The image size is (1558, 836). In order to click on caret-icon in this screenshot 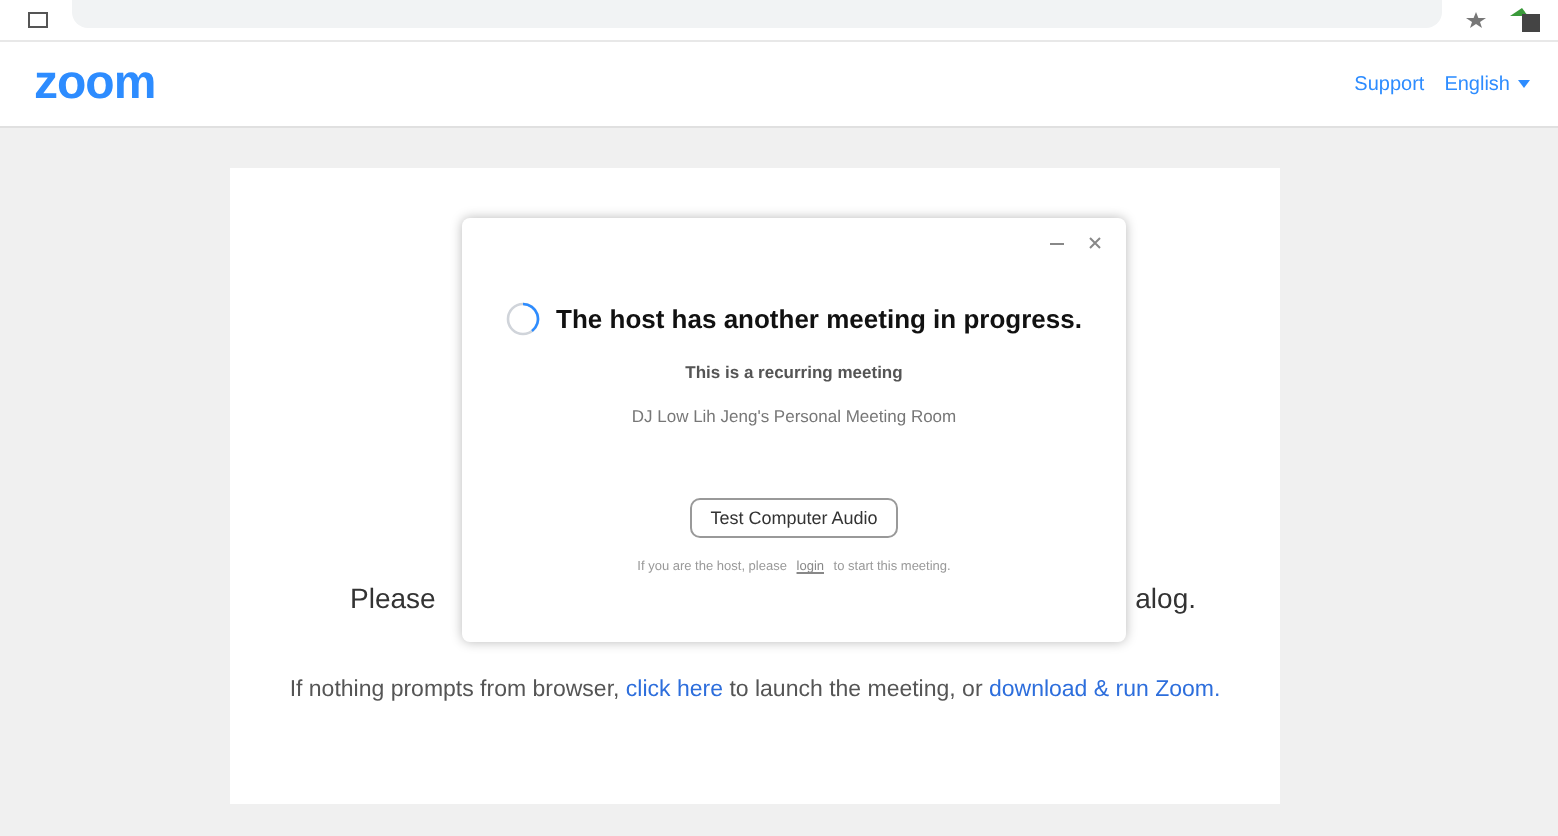, I will do `click(1524, 84)`.